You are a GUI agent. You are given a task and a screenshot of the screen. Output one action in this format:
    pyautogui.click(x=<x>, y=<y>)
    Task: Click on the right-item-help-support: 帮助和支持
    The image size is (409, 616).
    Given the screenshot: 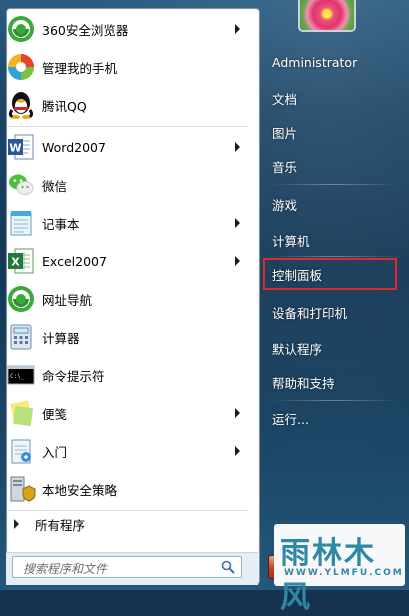 What is the action you would take?
    pyautogui.click(x=332, y=382)
    